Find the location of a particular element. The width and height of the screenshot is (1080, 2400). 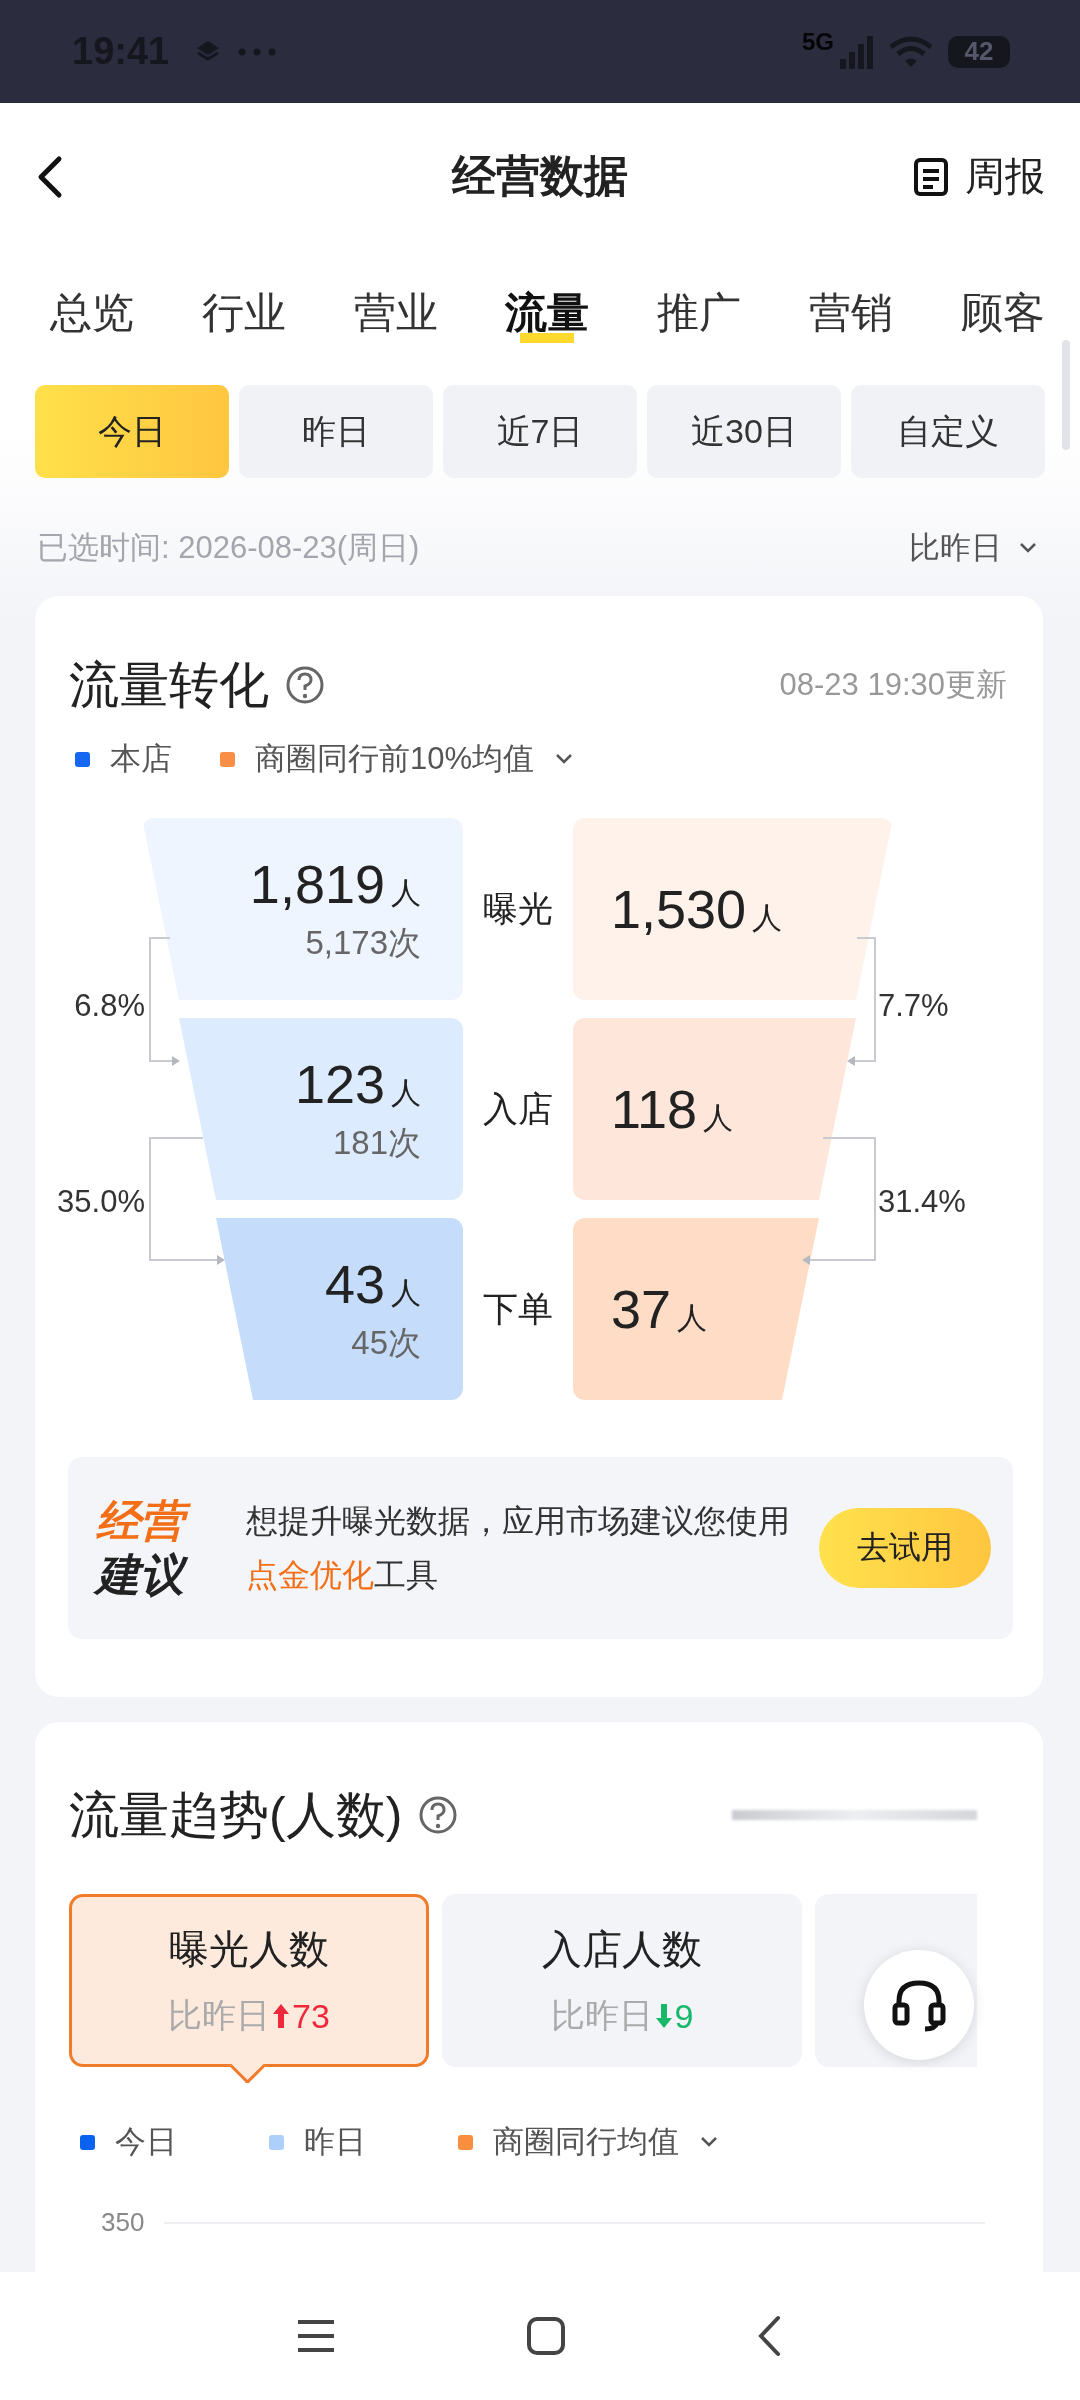

page-title: 经营数据 is located at coordinates (540, 176).